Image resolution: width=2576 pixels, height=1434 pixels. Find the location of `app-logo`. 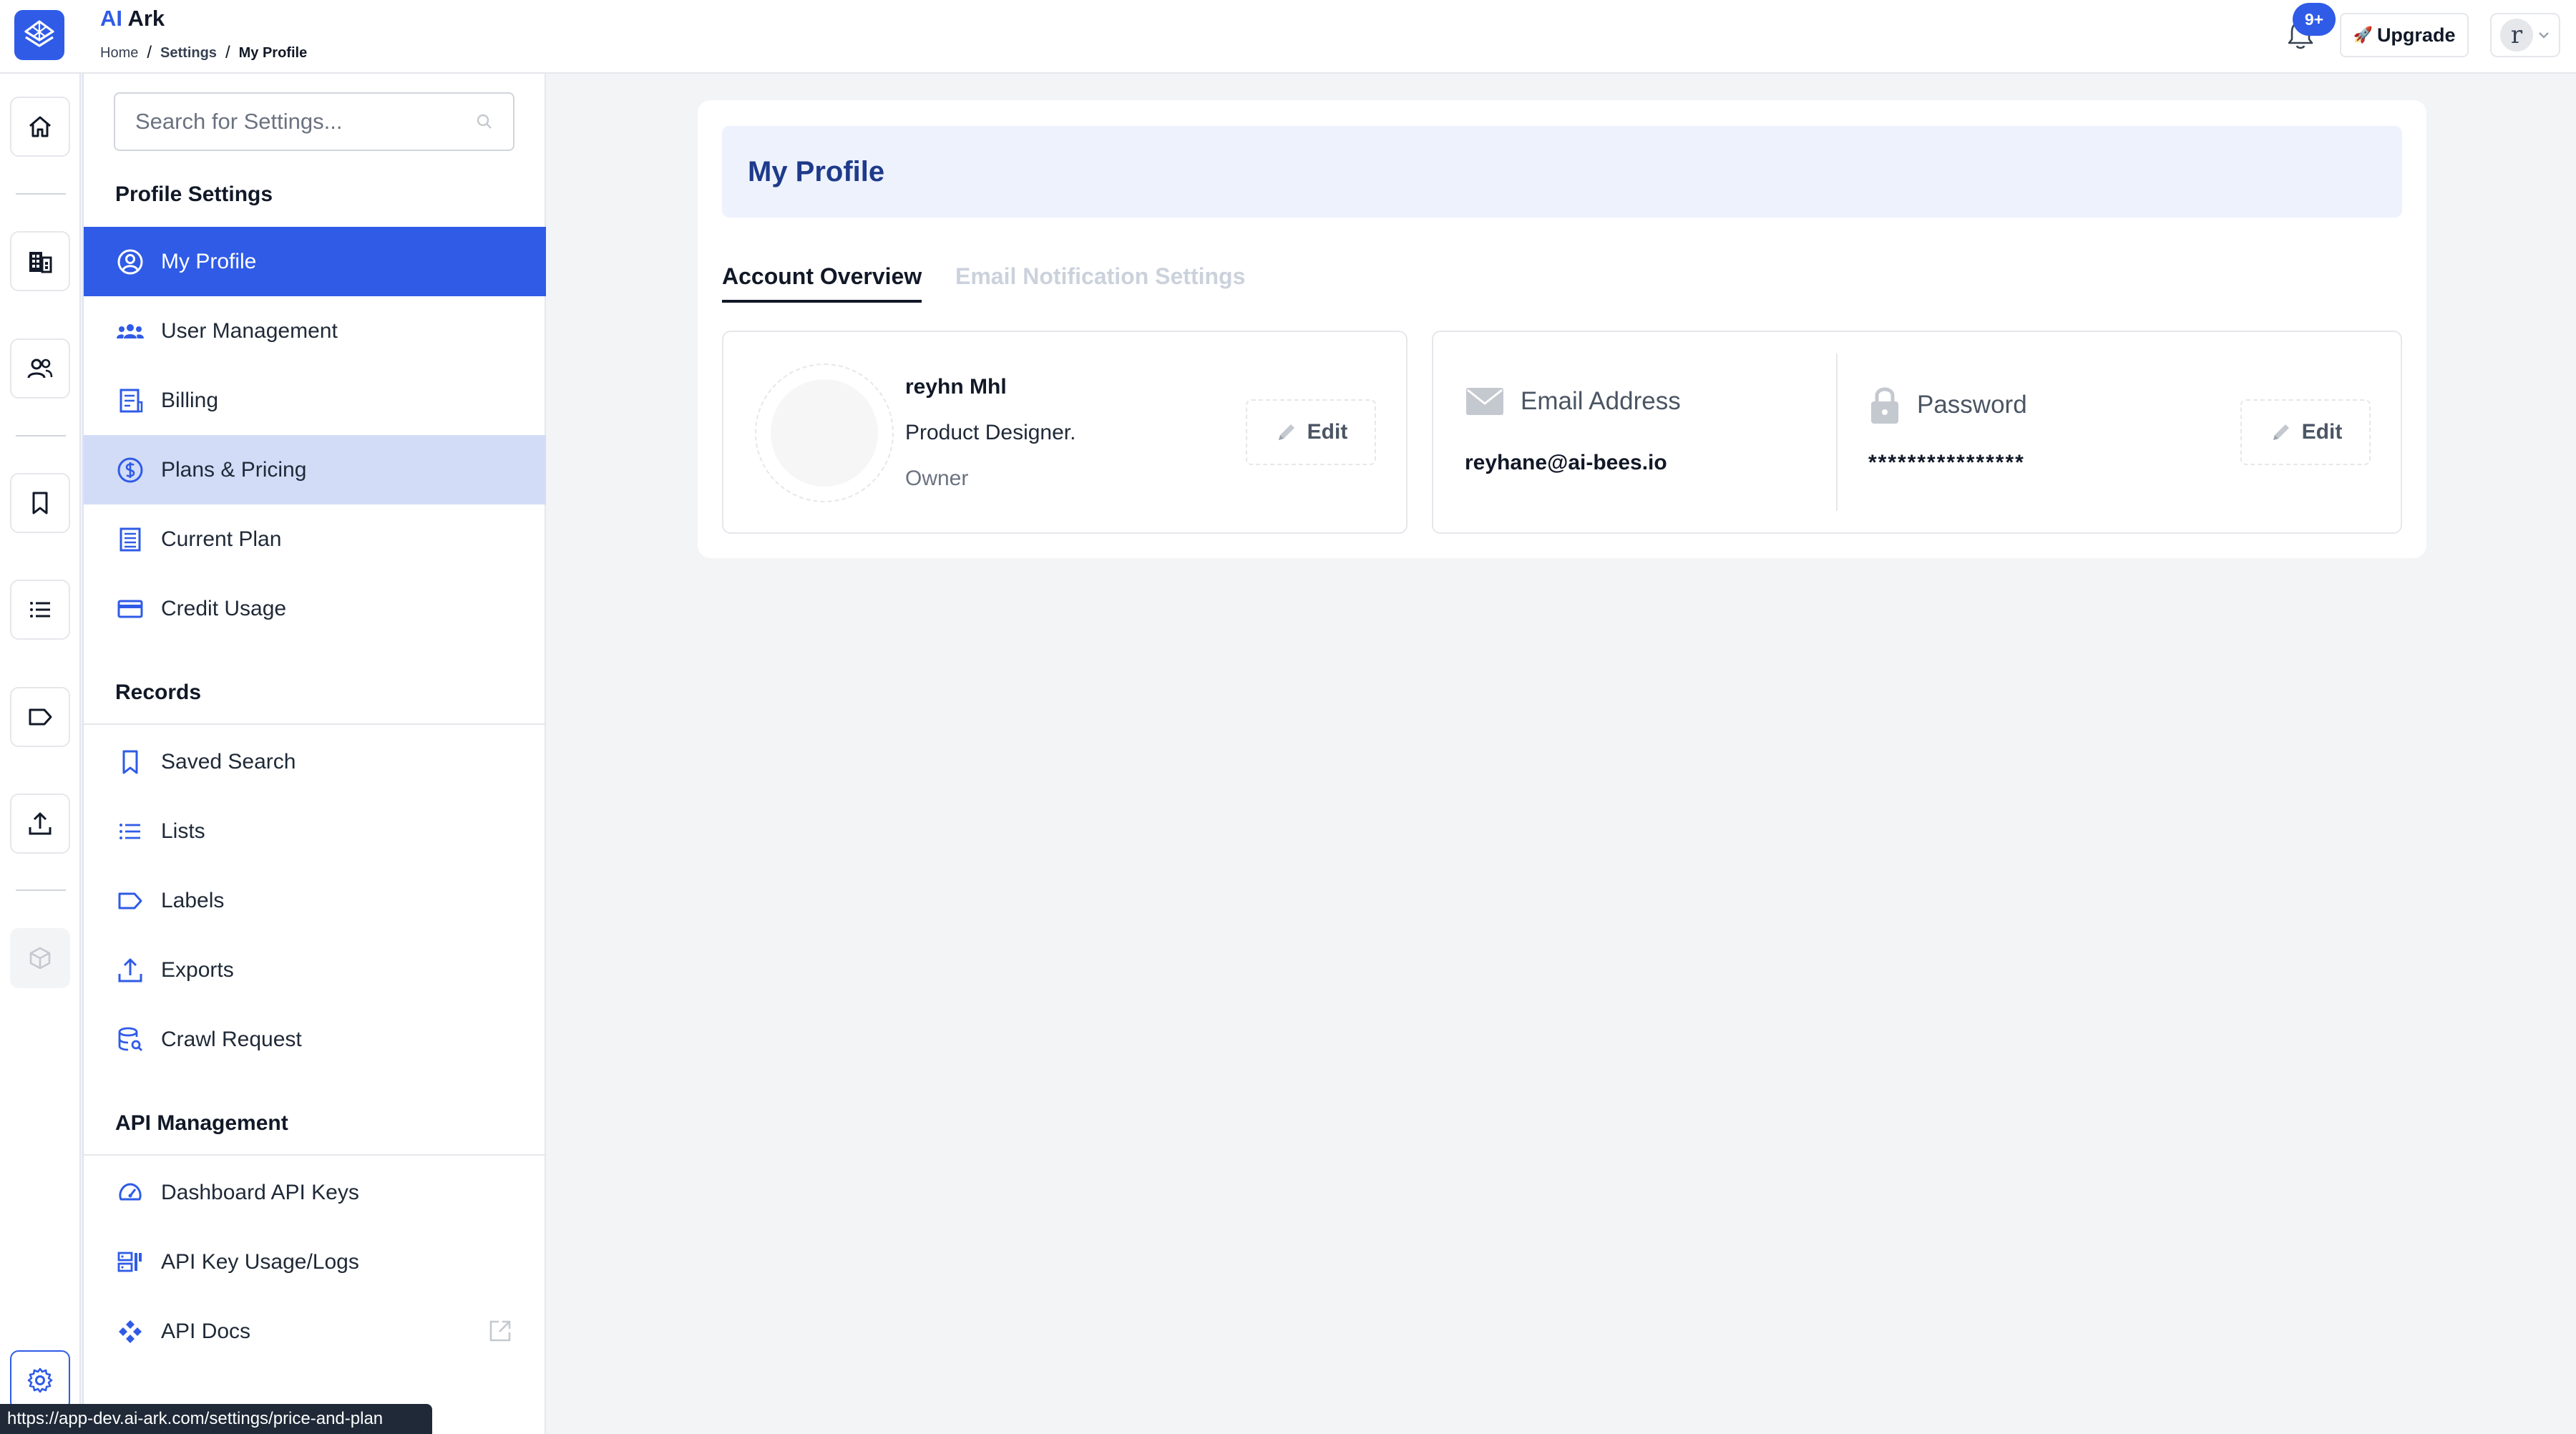

app-logo is located at coordinates (39, 35).